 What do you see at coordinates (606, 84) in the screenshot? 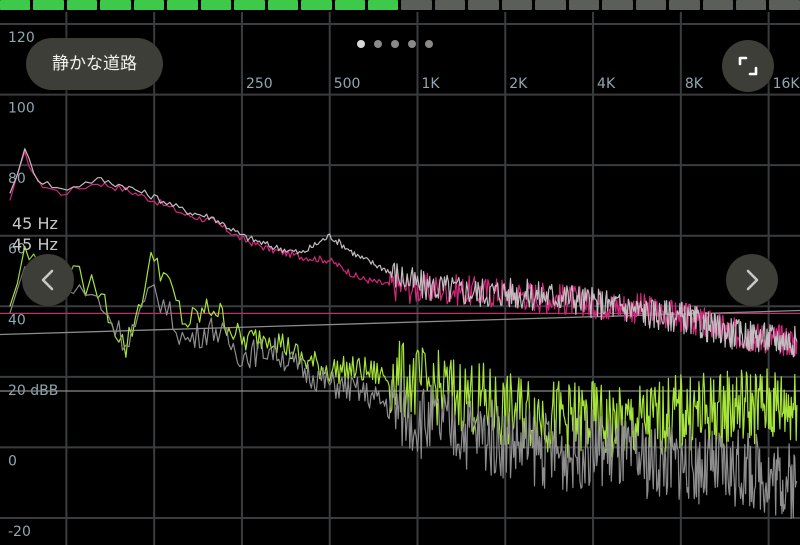
I see `x-tick-label: 4K` at bounding box center [606, 84].